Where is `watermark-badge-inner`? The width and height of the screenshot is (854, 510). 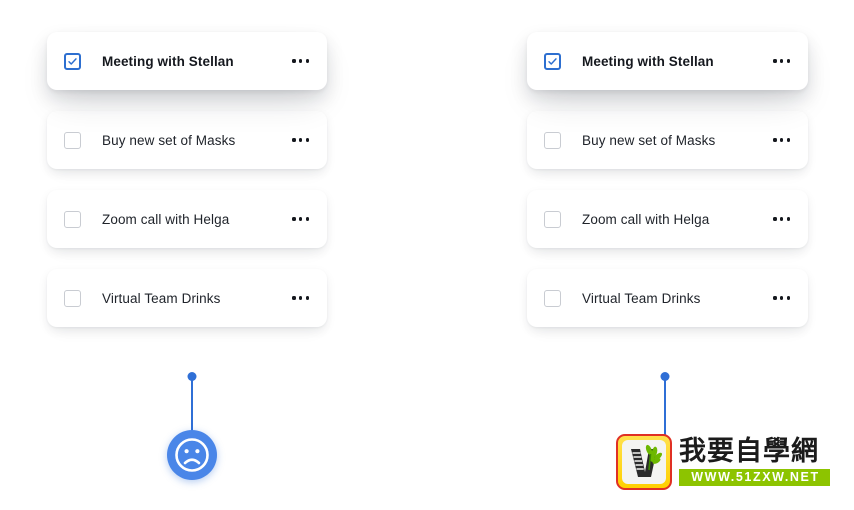
watermark-badge-inner is located at coordinates (644, 462).